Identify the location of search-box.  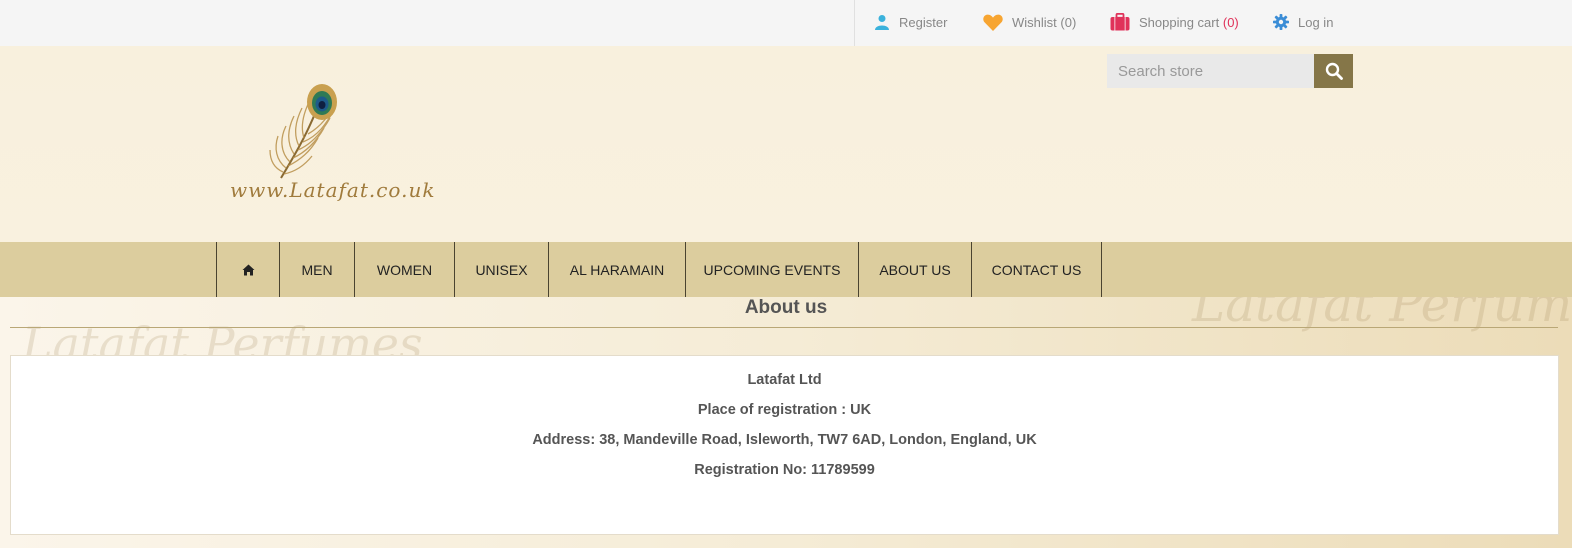
(1230, 71).